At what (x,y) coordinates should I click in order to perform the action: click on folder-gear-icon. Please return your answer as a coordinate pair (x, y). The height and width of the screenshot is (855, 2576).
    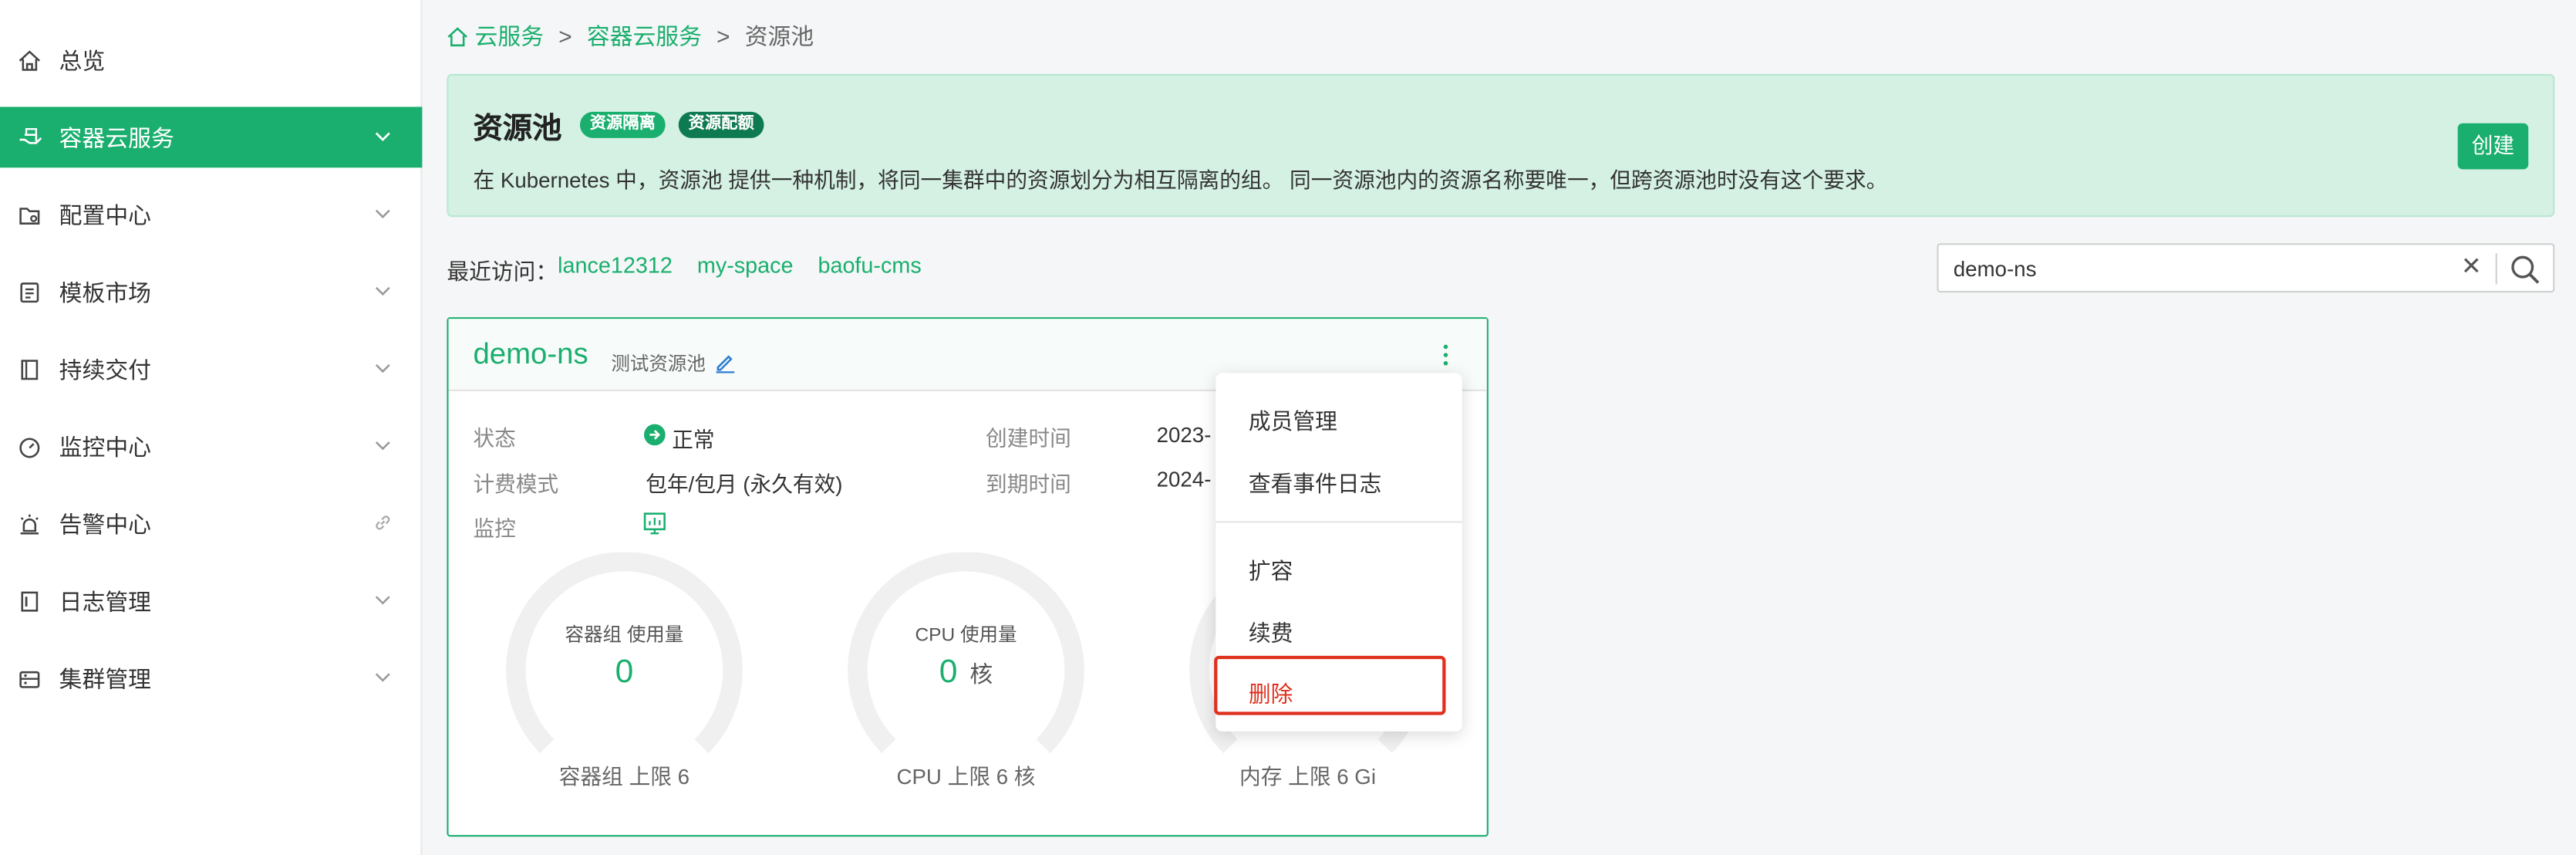
    Looking at the image, I should click on (29, 214).